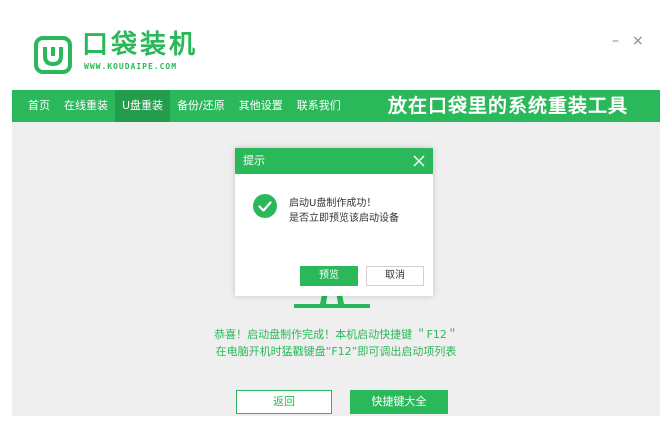 This screenshot has height=428, width=672. I want to click on nav-item-other-settings: 其他设置, so click(261, 106).